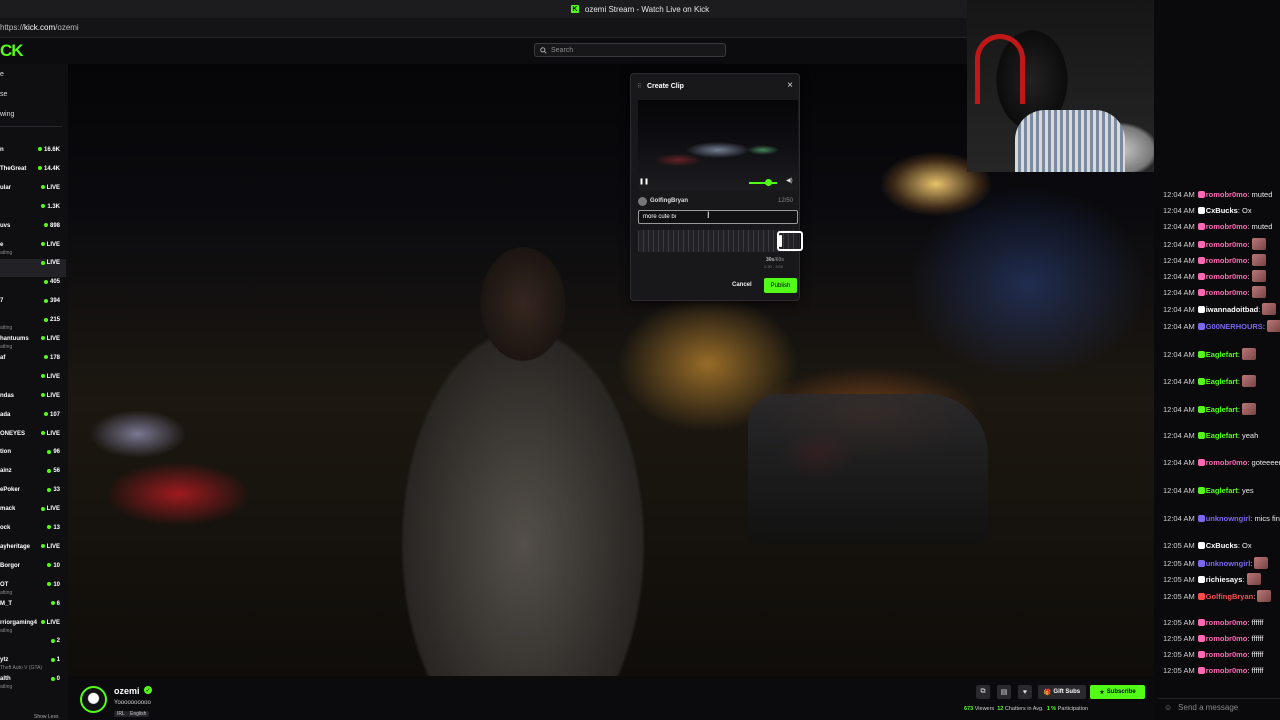  What do you see at coordinates (33, 287) in the screenshot?
I see `sidebar-channel: 405` at bounding box center [33, 287].